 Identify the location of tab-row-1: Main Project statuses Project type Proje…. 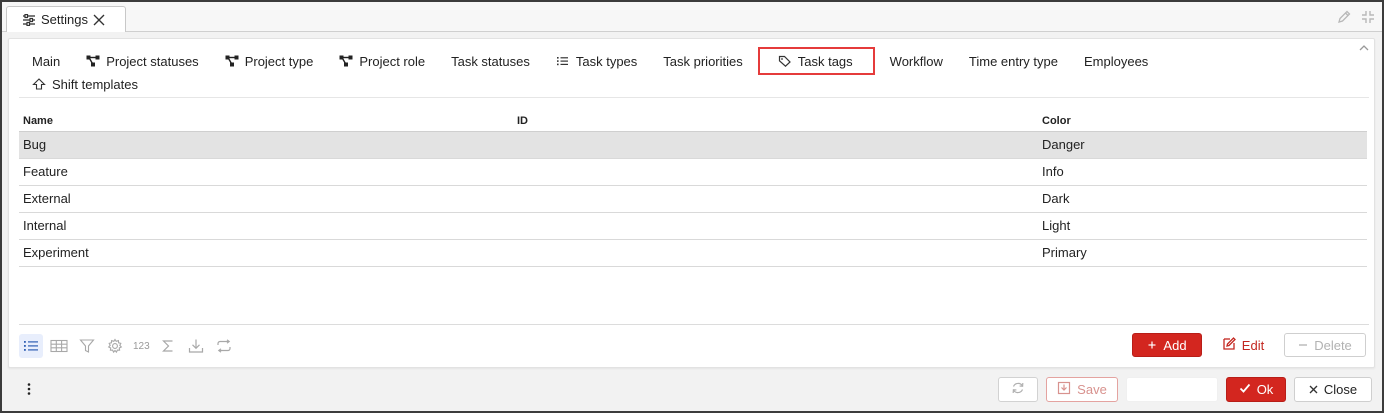
(689, 61).